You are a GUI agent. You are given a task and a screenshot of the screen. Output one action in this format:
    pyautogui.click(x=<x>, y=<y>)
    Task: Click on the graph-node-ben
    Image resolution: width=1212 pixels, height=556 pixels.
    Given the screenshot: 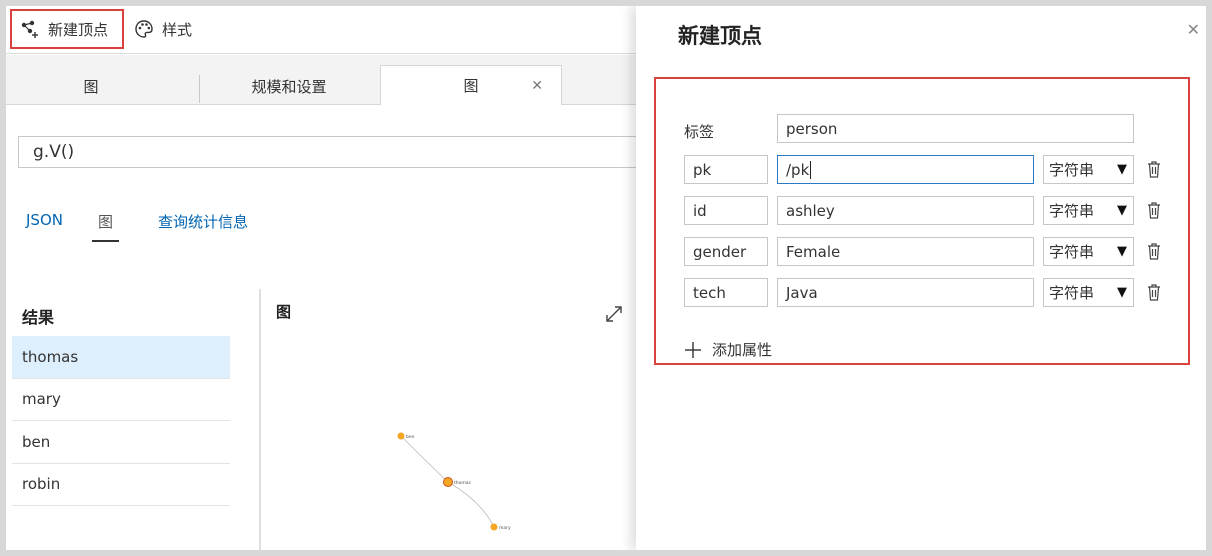 What is the action you would take?
    pyautogui.click(x=401, y=436)
    